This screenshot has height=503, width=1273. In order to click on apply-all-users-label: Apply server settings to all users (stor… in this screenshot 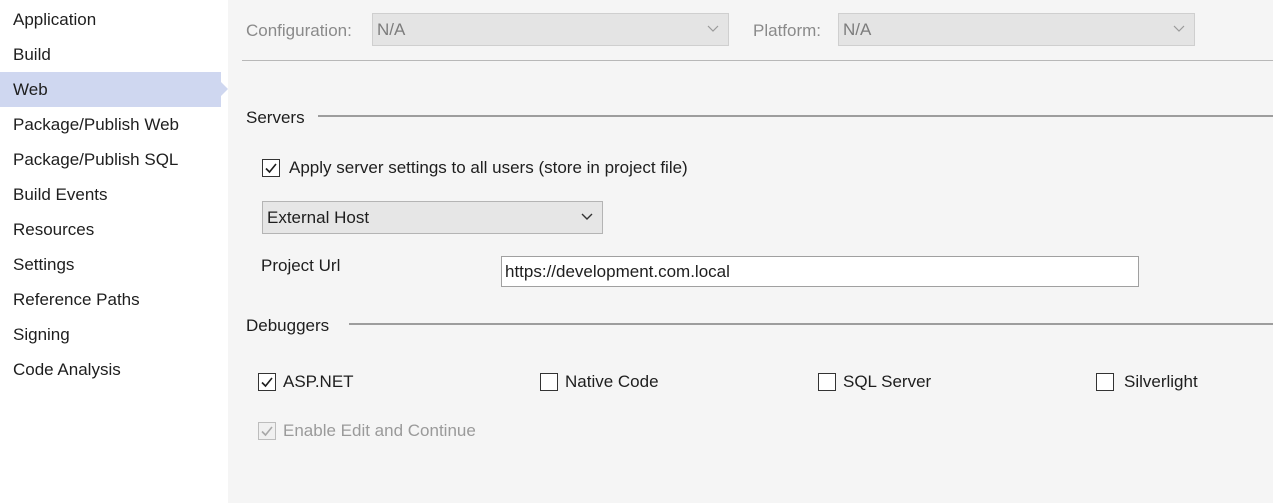, I will do `click(488, 168)`.